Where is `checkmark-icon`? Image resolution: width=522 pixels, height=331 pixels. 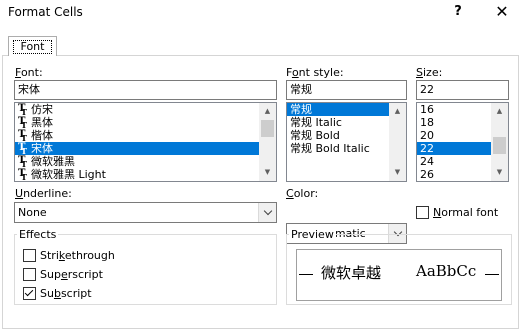 checkmark-icon is located at coordinates (29, 292).